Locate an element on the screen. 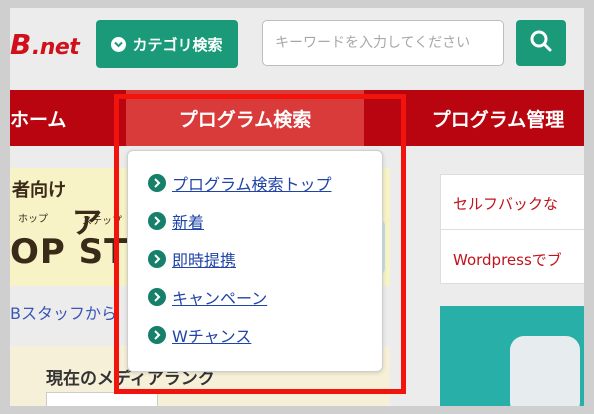 The width and height of the screenshot is (594, 414). dropdown-item-program-search-top: プログラム検索トップ is located at coordinates (240, 183).